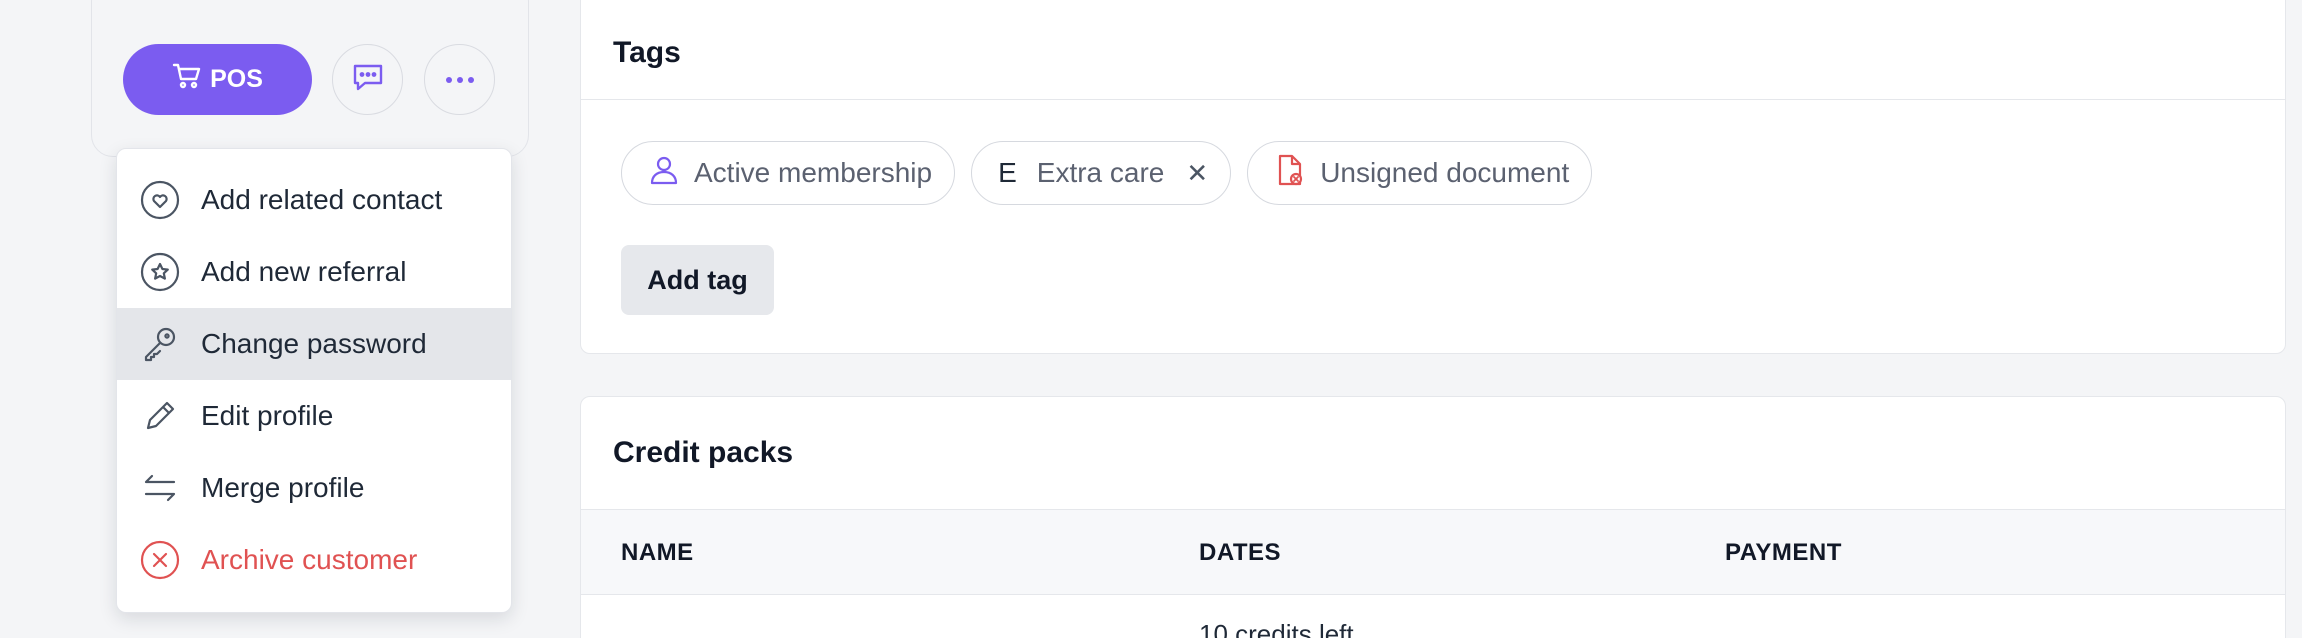 Image resolution: width=2302 pixels, height=638 pixels. What do you see at coordinates (283, 487) in the screenshot?
I see `menu-item-label: Merge profile` at bounding box center [283, 487].